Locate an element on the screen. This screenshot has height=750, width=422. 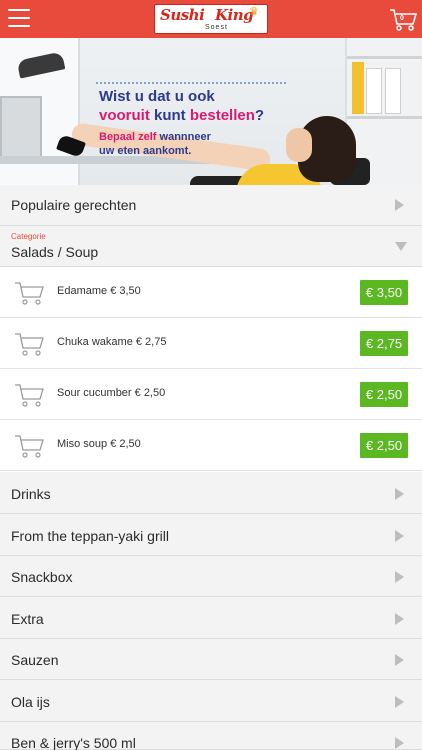
menu-item: Sour cucumber € 2,50 € 2,50 is located at coordinates (211, 394).